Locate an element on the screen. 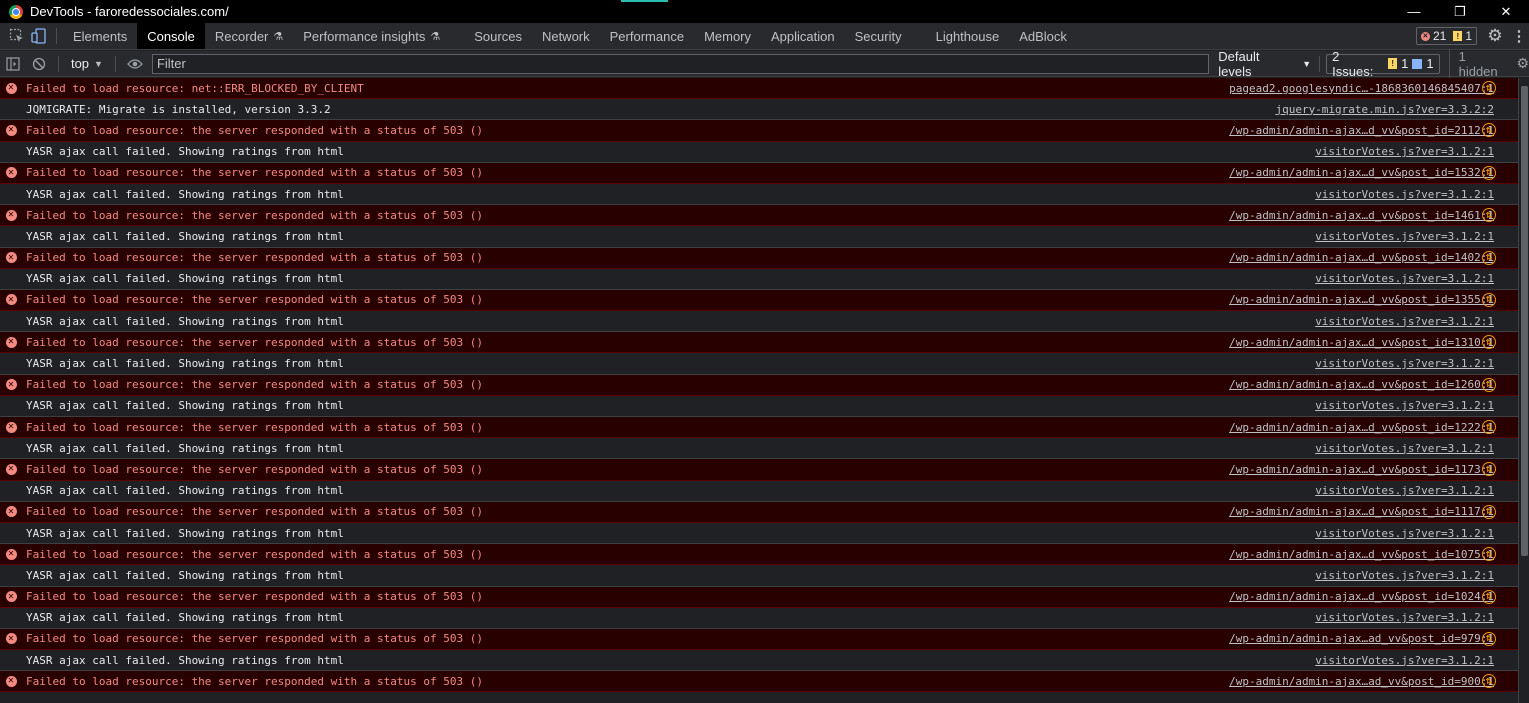 This screenshot has height=703, width=1529. device-toolbar-icon is located at coordinates (39, 36).